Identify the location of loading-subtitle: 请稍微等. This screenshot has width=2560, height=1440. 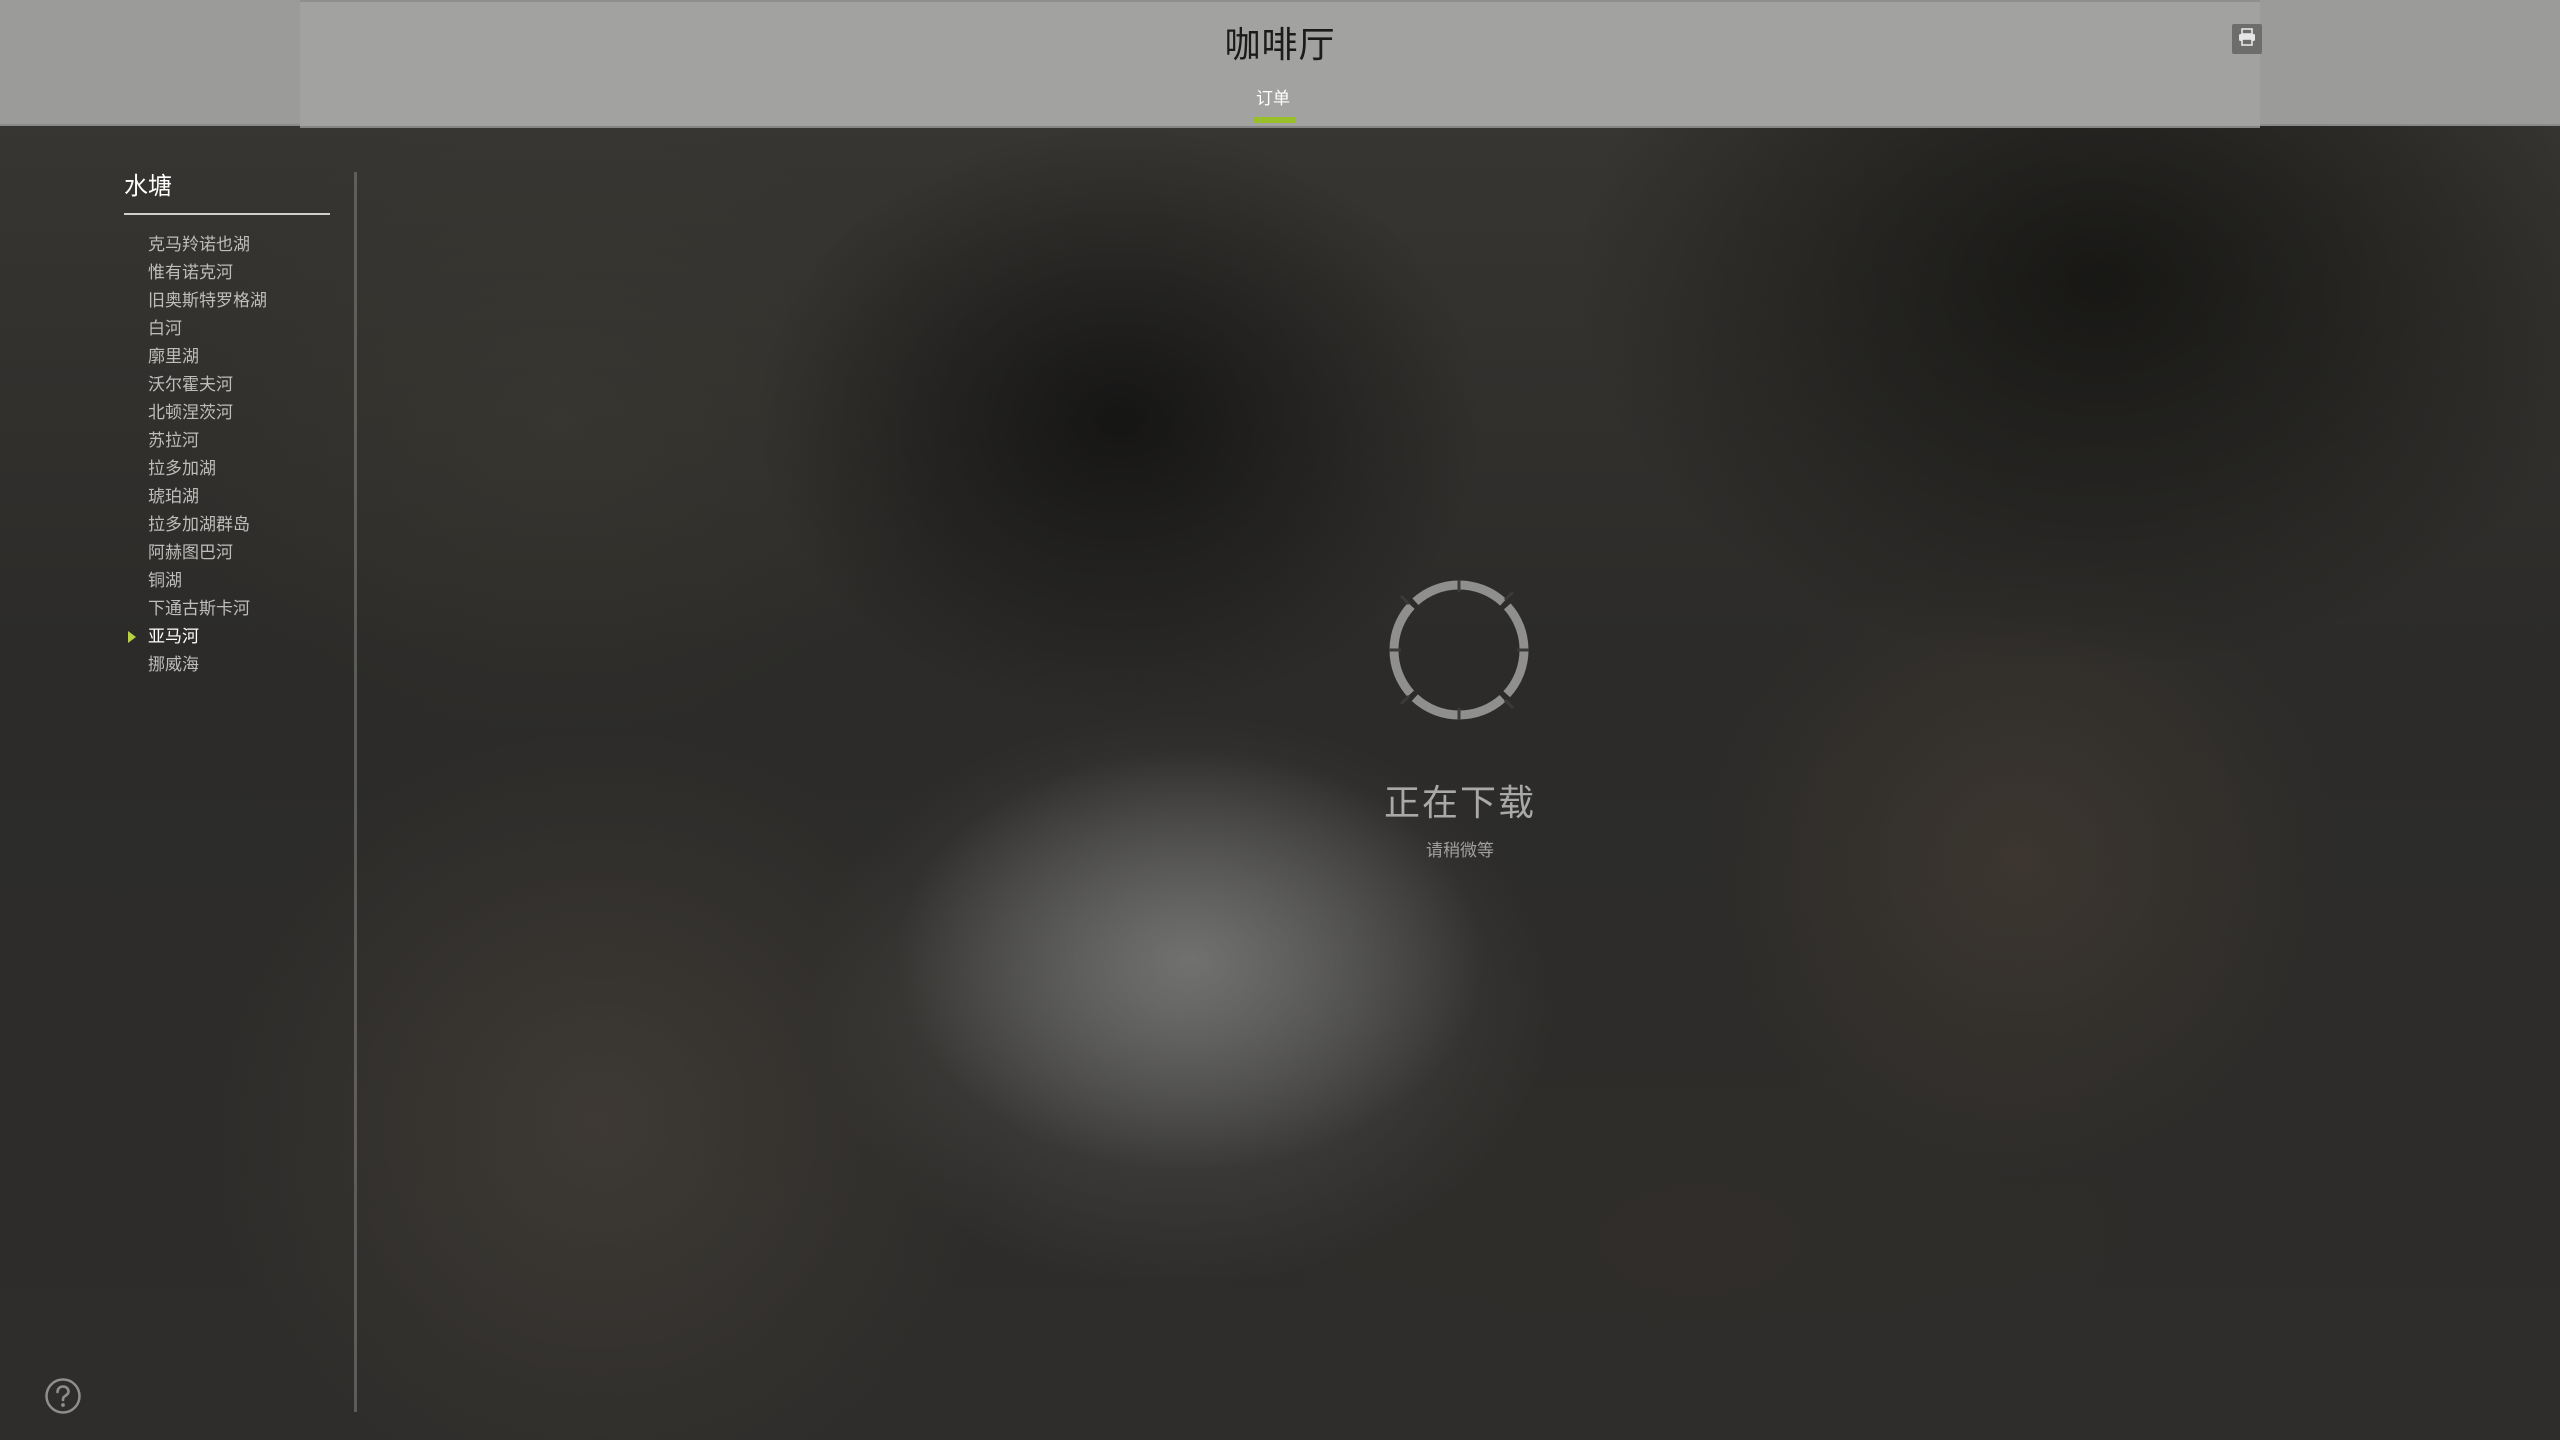
(1460, 851).